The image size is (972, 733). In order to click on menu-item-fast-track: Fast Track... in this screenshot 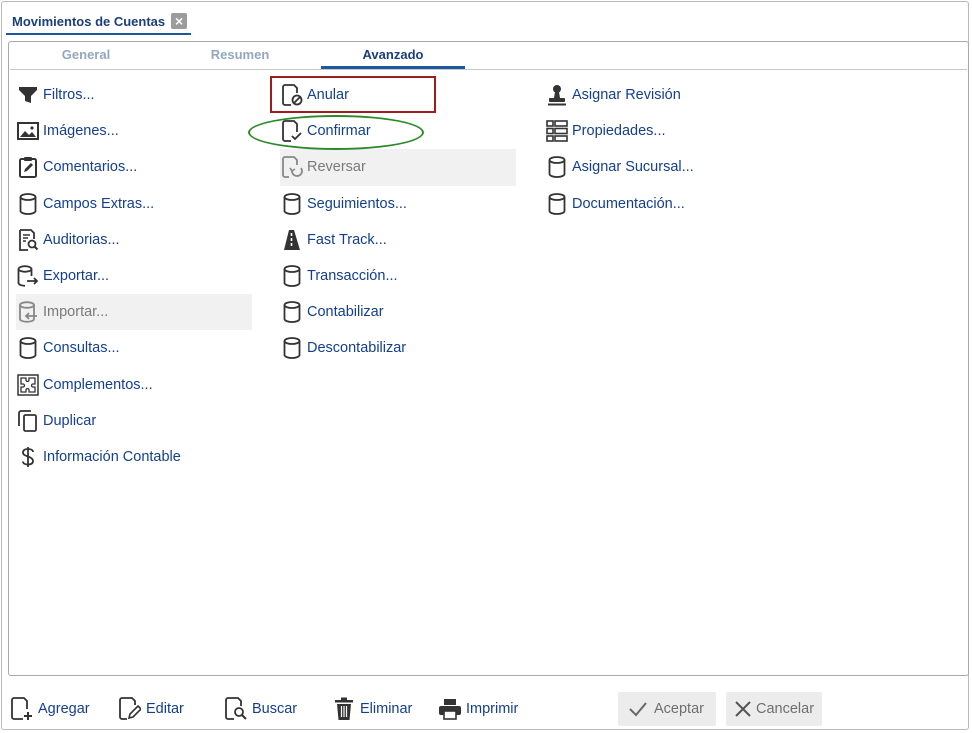, I will do `click(398, 240)`.